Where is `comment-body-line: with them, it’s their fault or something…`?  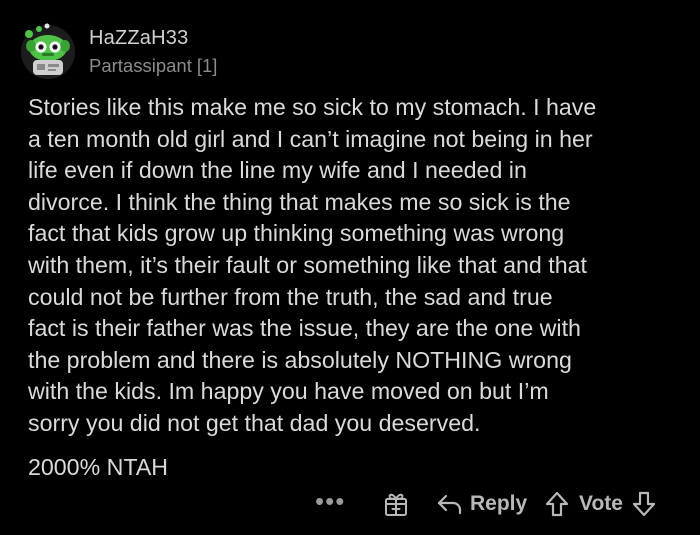
comment-body-line: with them, it’s their fault or something… is located at coordinates (307, 264).